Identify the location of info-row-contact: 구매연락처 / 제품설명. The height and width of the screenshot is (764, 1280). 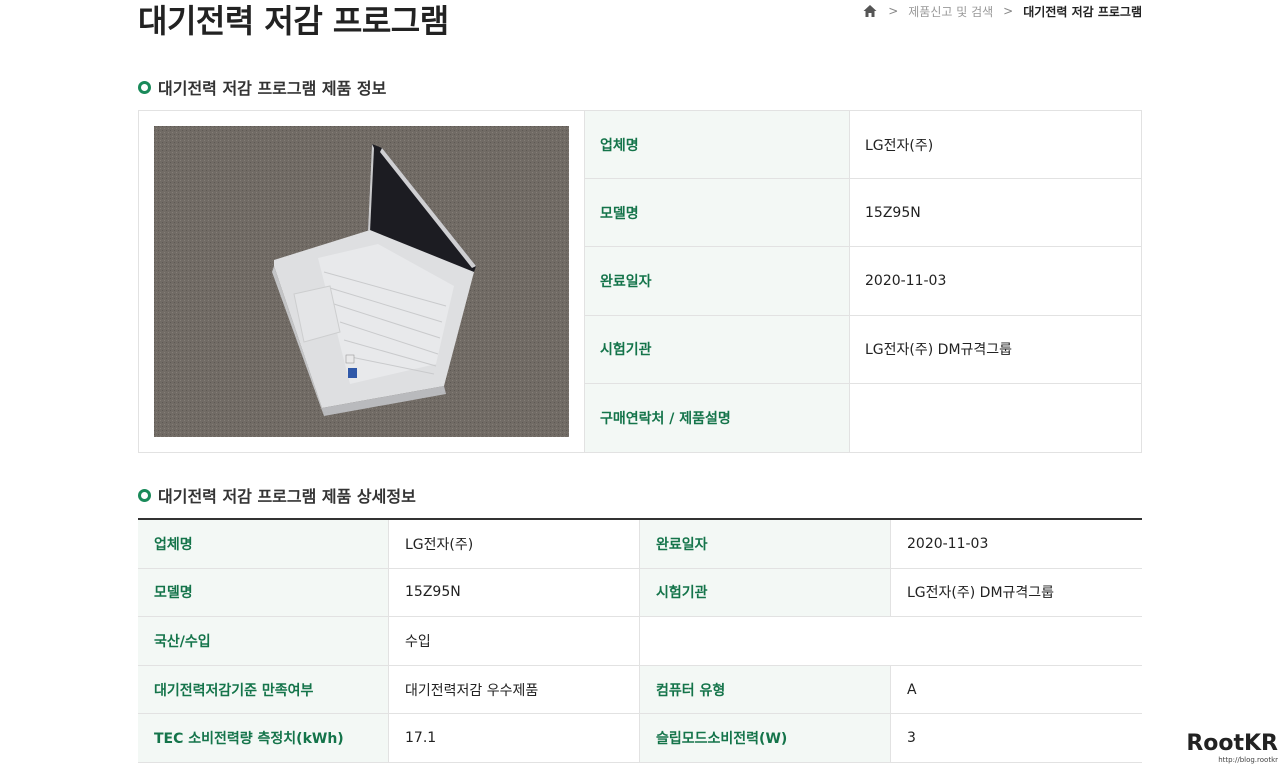
(863, 417).